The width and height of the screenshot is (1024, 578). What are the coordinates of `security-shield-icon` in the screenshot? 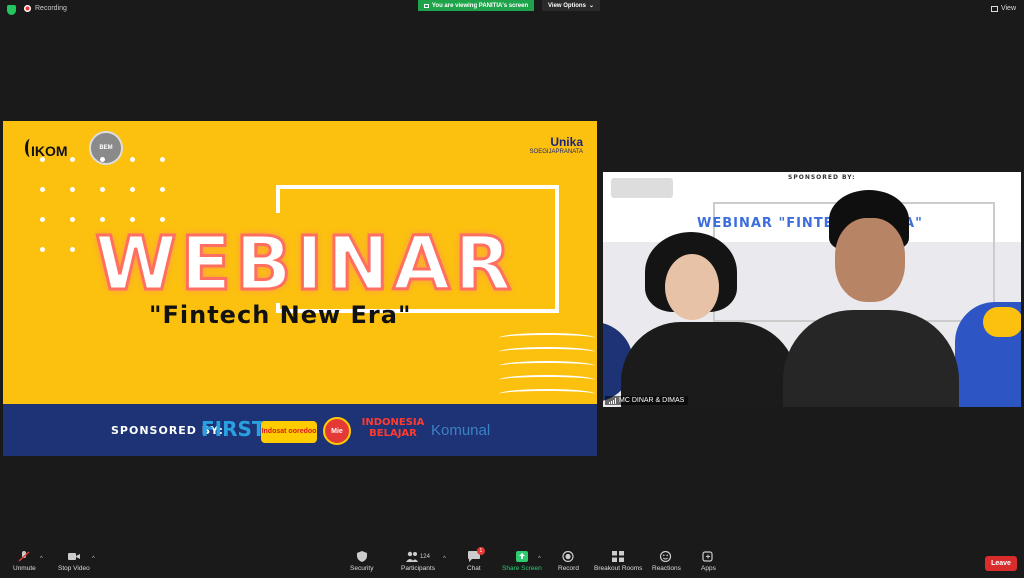 It's located at (11, 10).